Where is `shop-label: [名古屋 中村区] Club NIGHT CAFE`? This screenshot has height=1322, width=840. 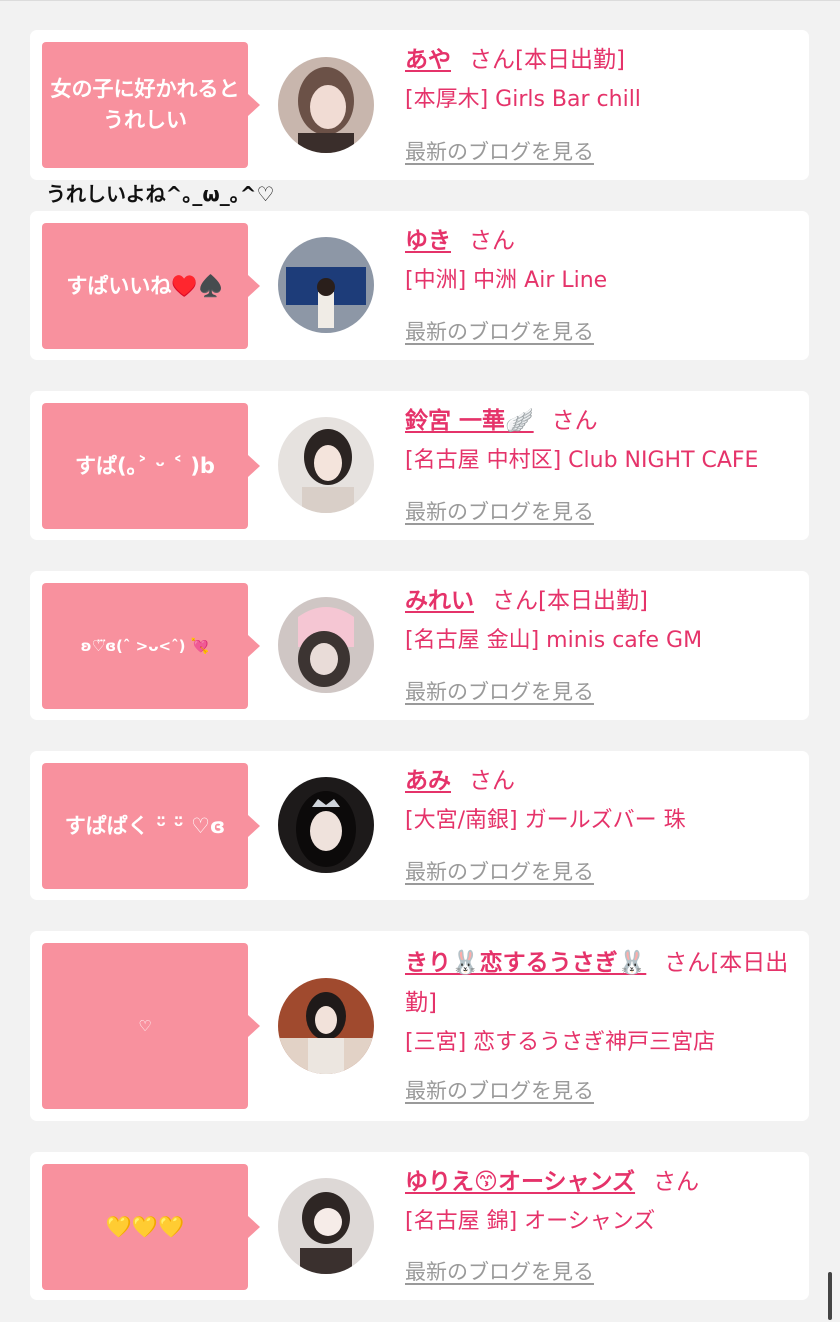
shop-label: [名古屋 中村区] Club NIGHT CAFE is located at coordinates (582, 460).